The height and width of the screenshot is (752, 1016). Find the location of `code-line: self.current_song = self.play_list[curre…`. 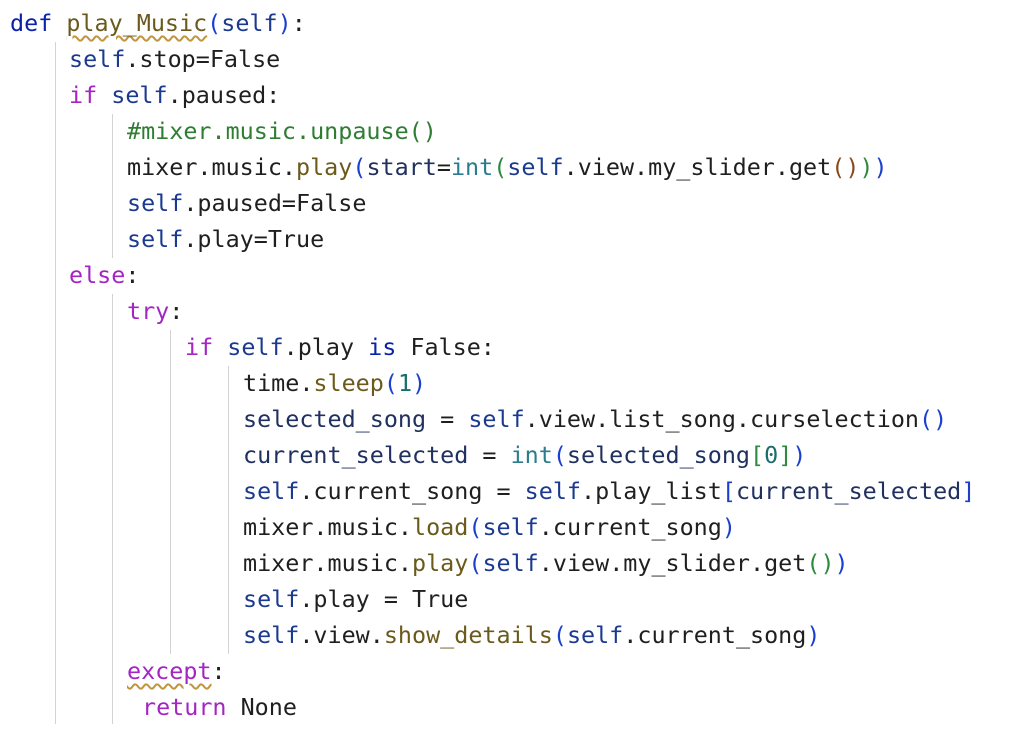

code-line: self.current_song = self.play_list[curre… is located at coordinates (609, 491).